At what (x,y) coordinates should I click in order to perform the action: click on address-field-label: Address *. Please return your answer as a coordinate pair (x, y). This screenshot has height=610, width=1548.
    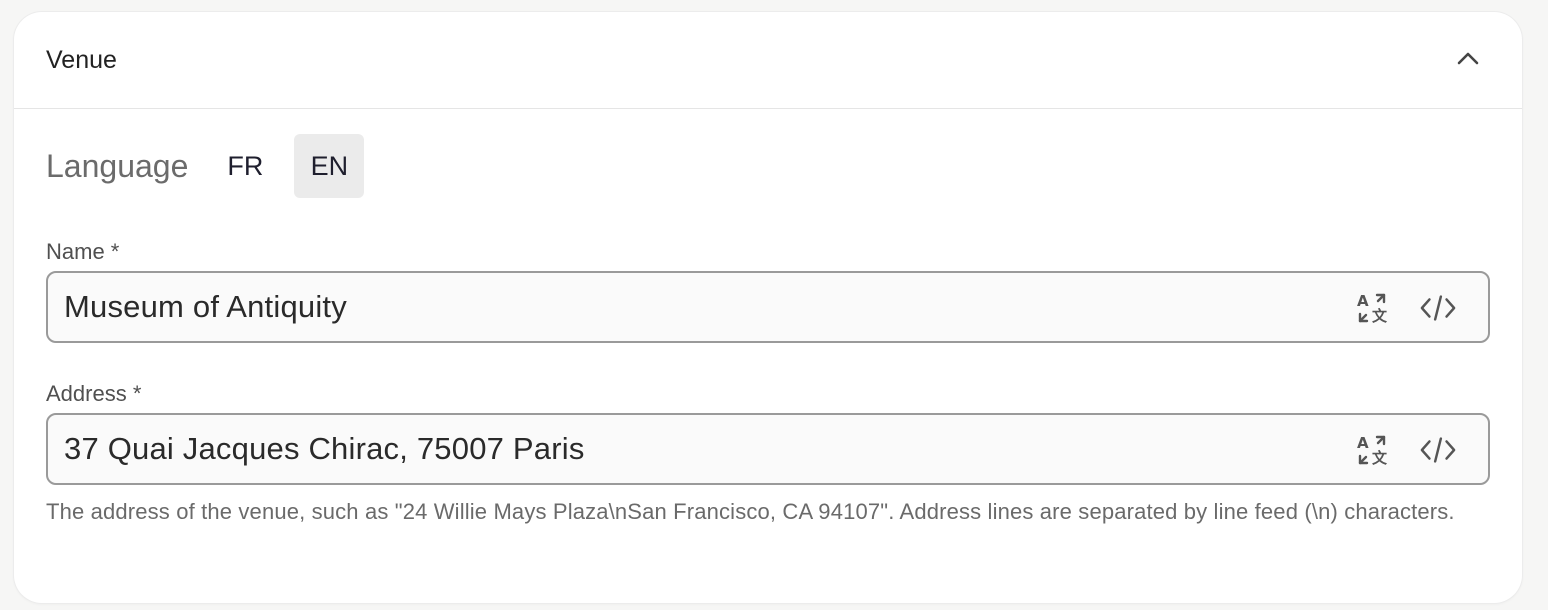
    Looking at the image, I should click on (94, 393).